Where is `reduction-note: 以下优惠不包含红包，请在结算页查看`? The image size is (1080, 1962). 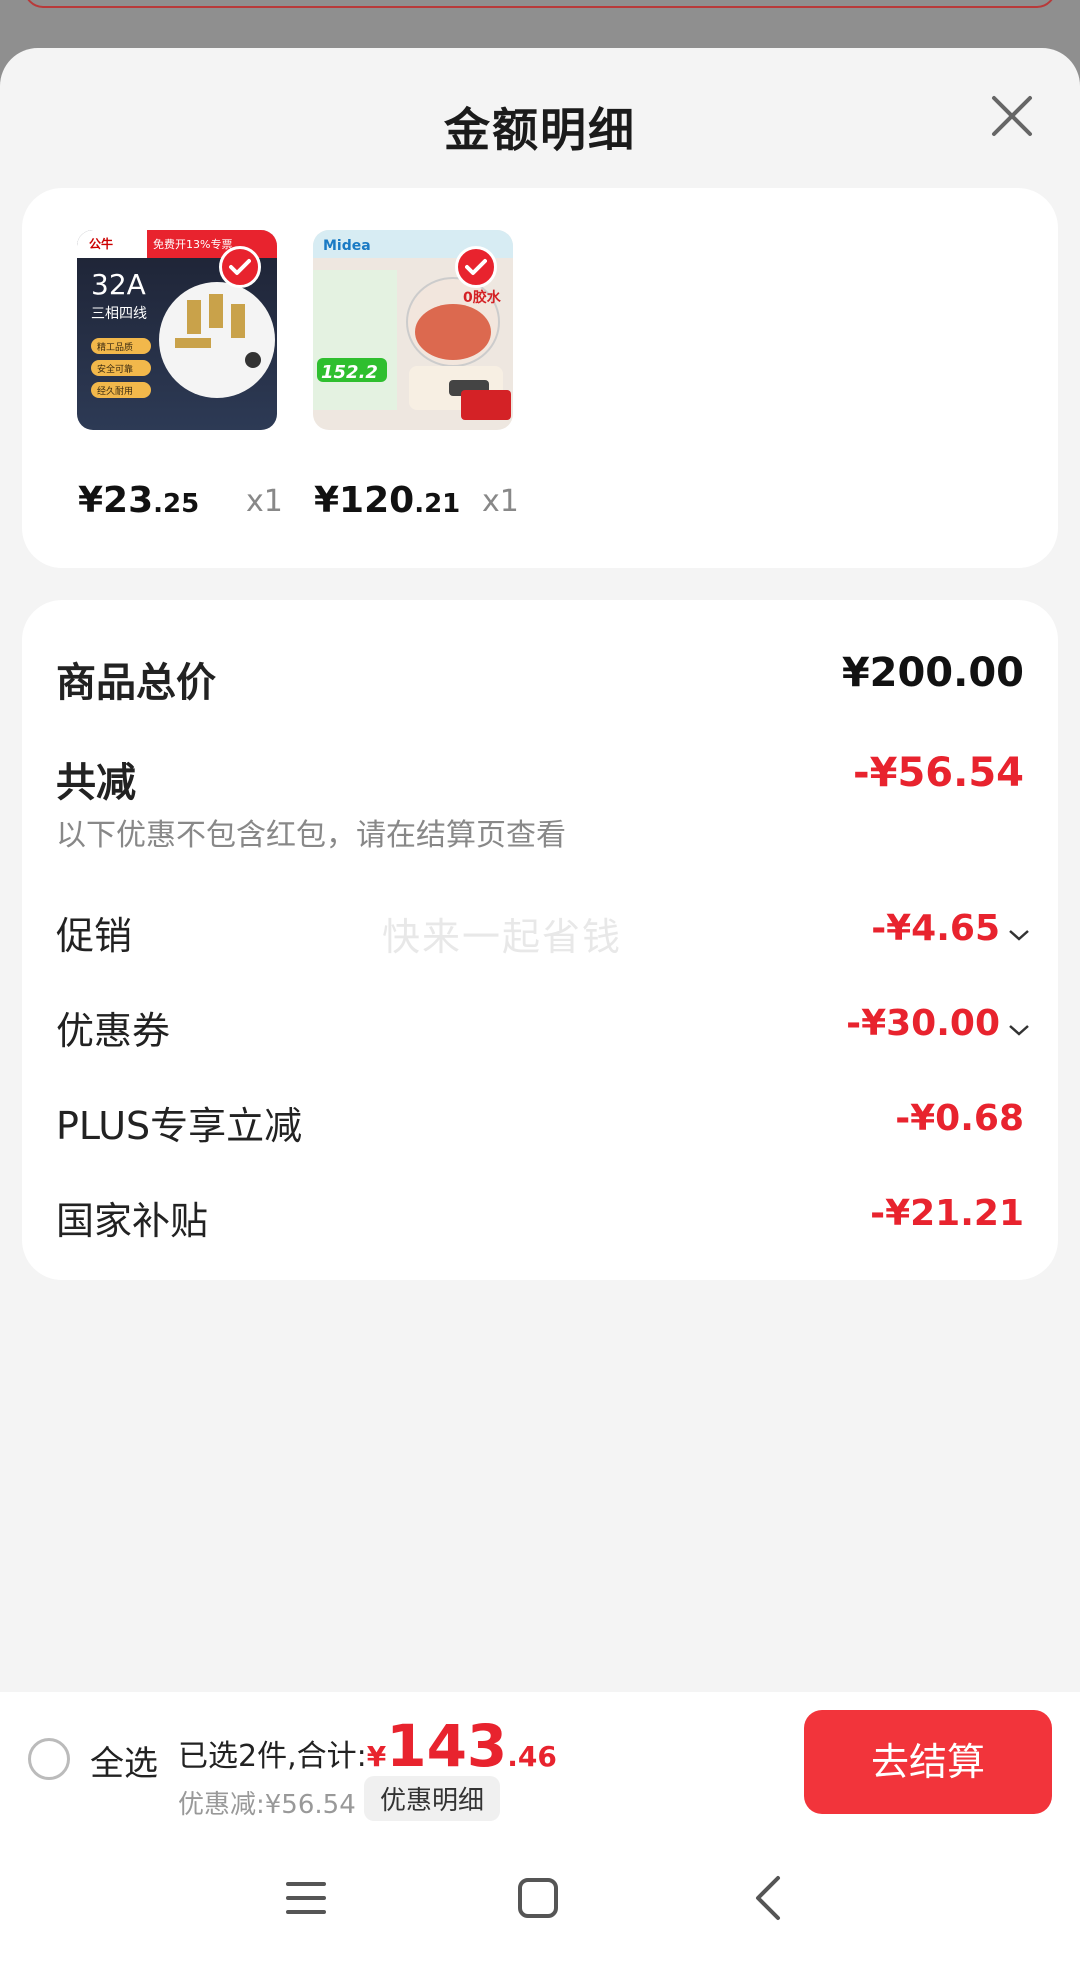 reduction-note: 以下优惠不包含红包，请在结算页查看 is located at coordinates (311, 835).